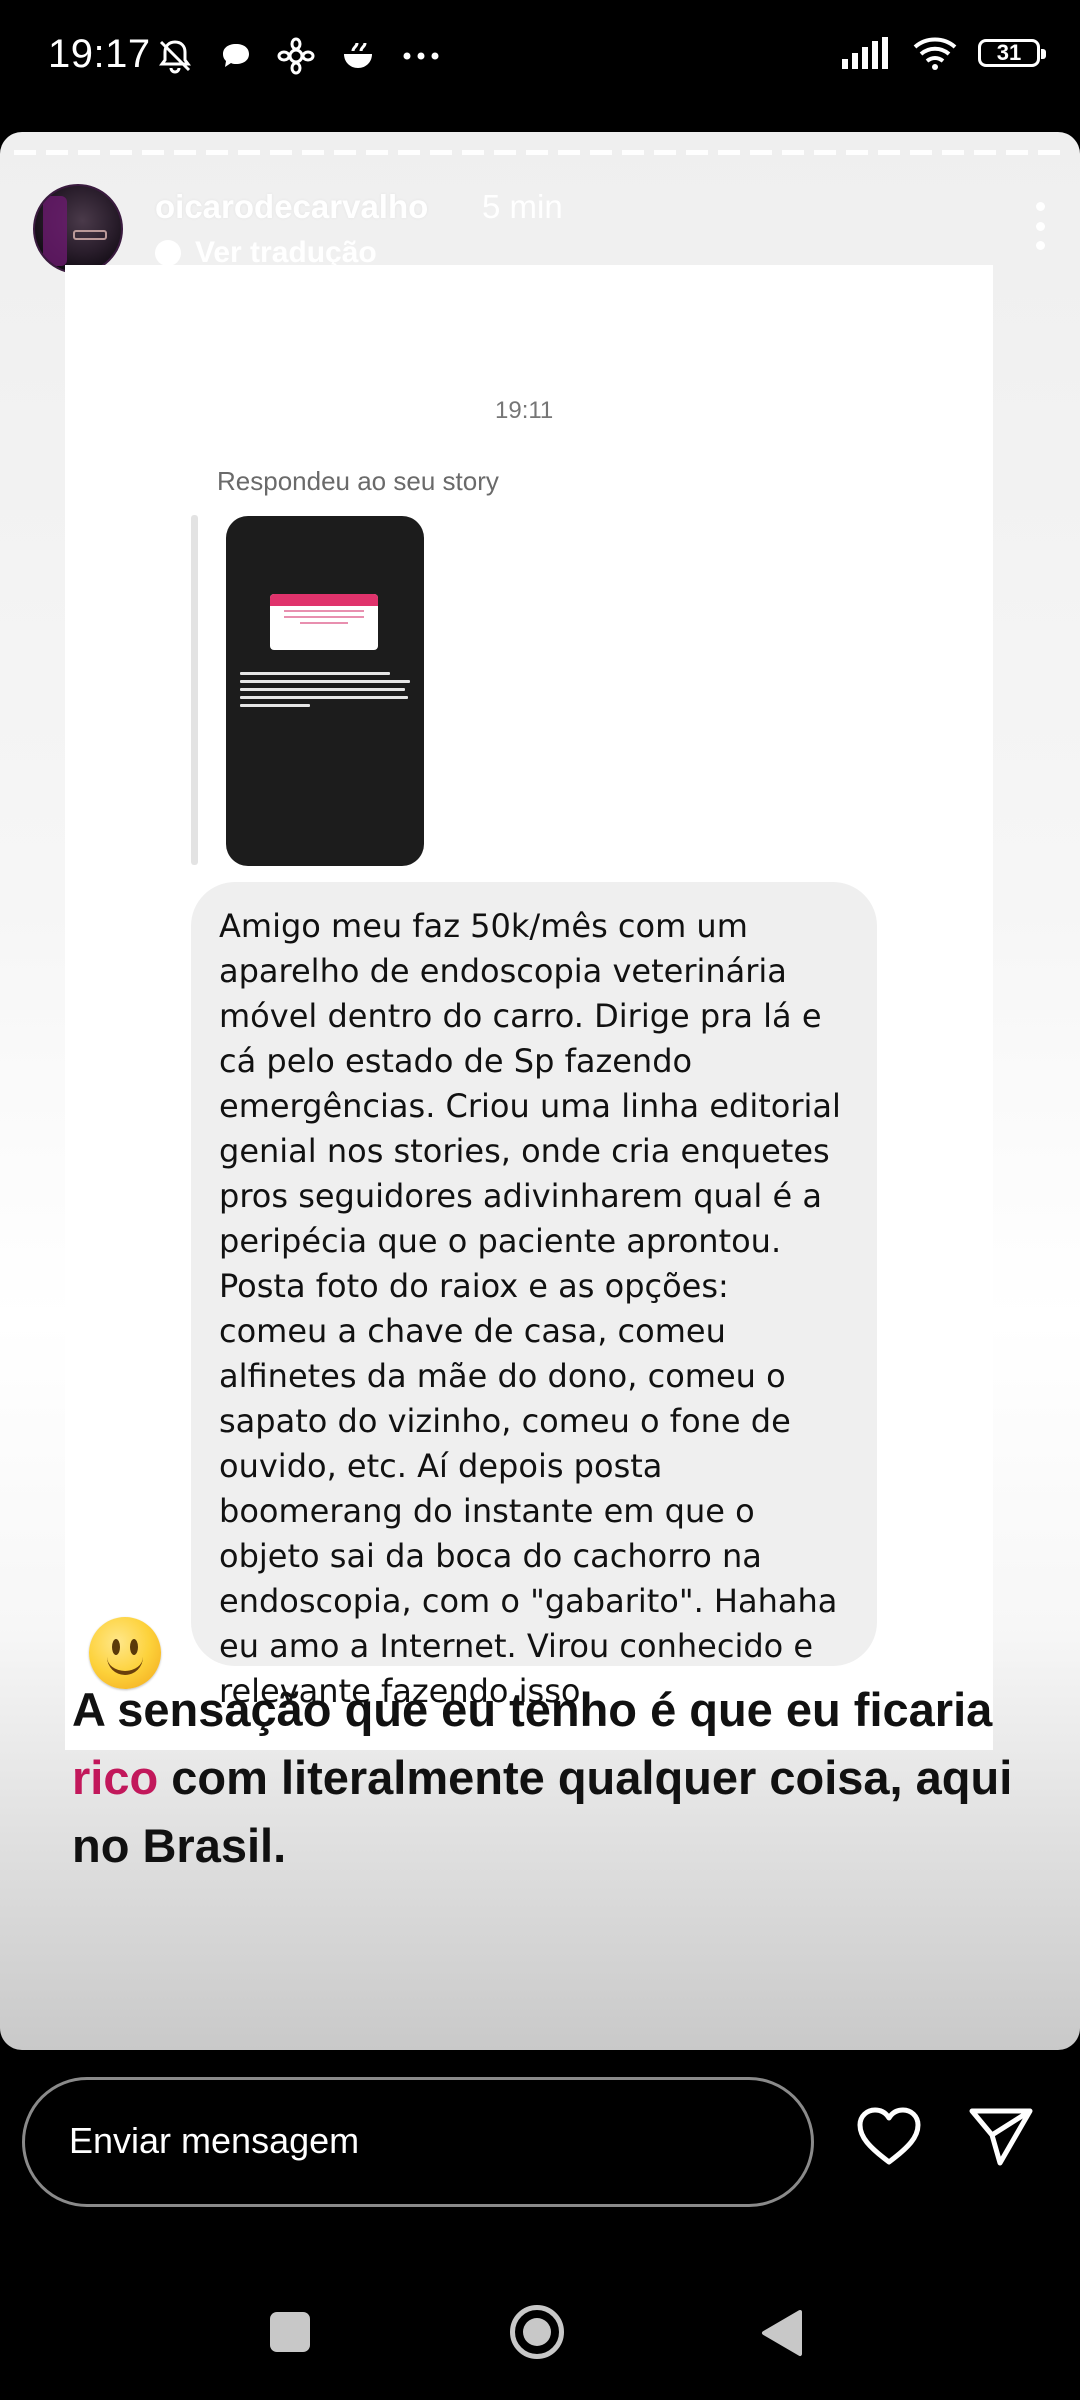 This screenshot has width=1080, height=2400. Describe the element at coordinates (522, 206) in the screenshot. I see `story-time-ago: 5 min` at that location.